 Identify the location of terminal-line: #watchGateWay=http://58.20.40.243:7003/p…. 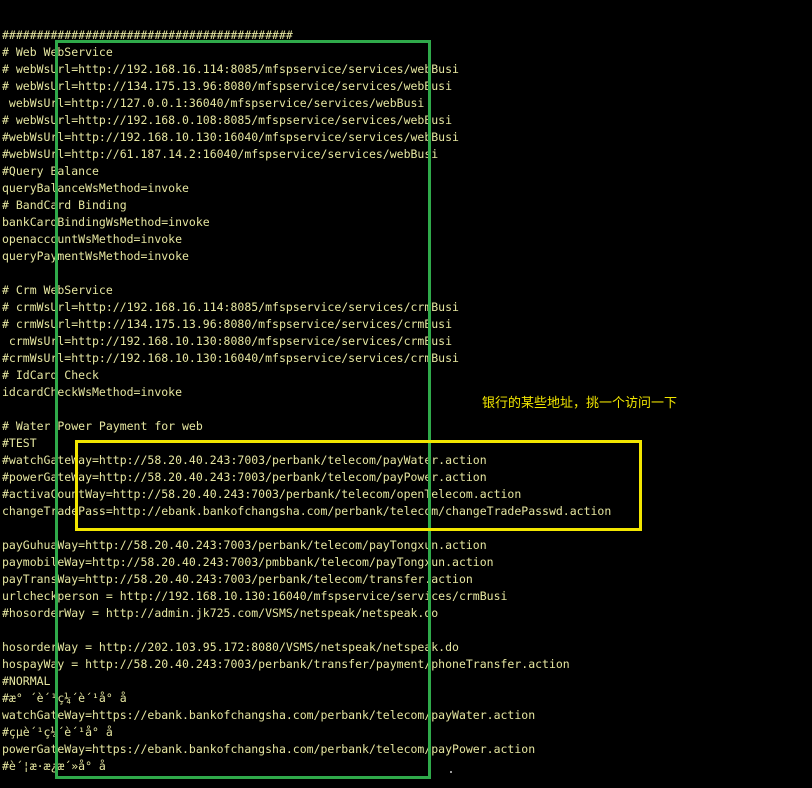
(244, 460).